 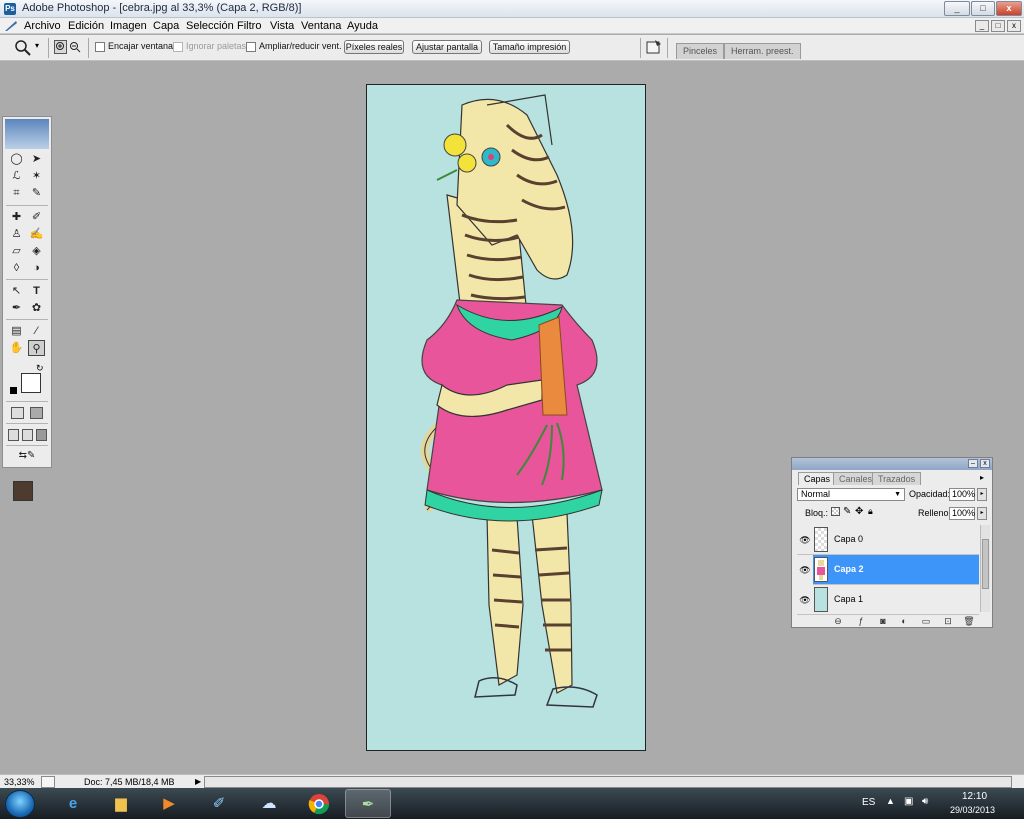 I want to click on slice-tool-icon: ✎, so click(x=36, y=193).